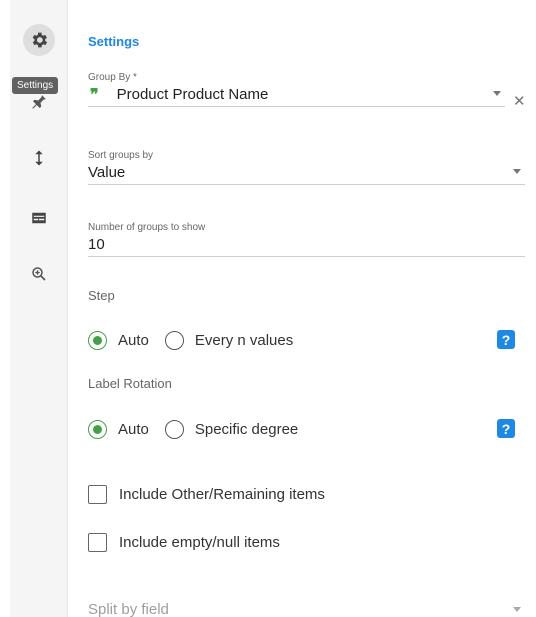  I want to click on rotation-specific-radio, so click(174, 429).